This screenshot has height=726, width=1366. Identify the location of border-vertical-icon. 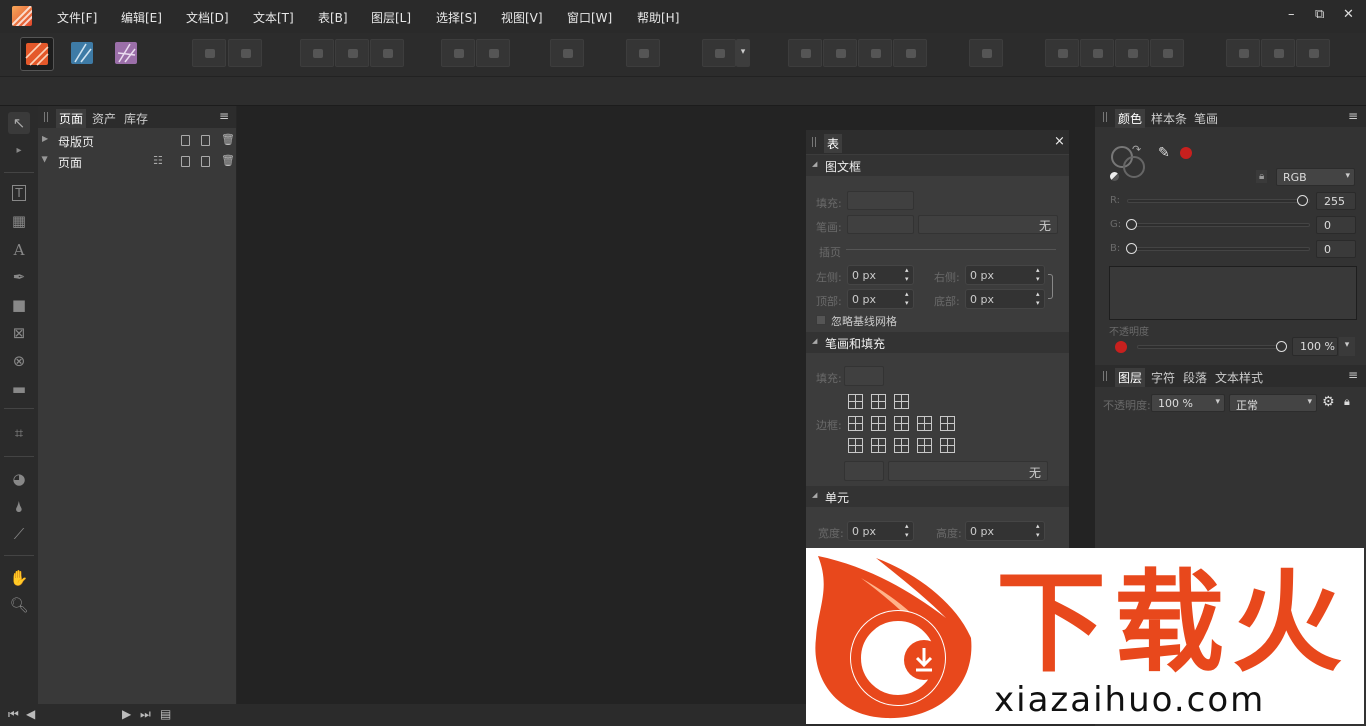
(855, 445).